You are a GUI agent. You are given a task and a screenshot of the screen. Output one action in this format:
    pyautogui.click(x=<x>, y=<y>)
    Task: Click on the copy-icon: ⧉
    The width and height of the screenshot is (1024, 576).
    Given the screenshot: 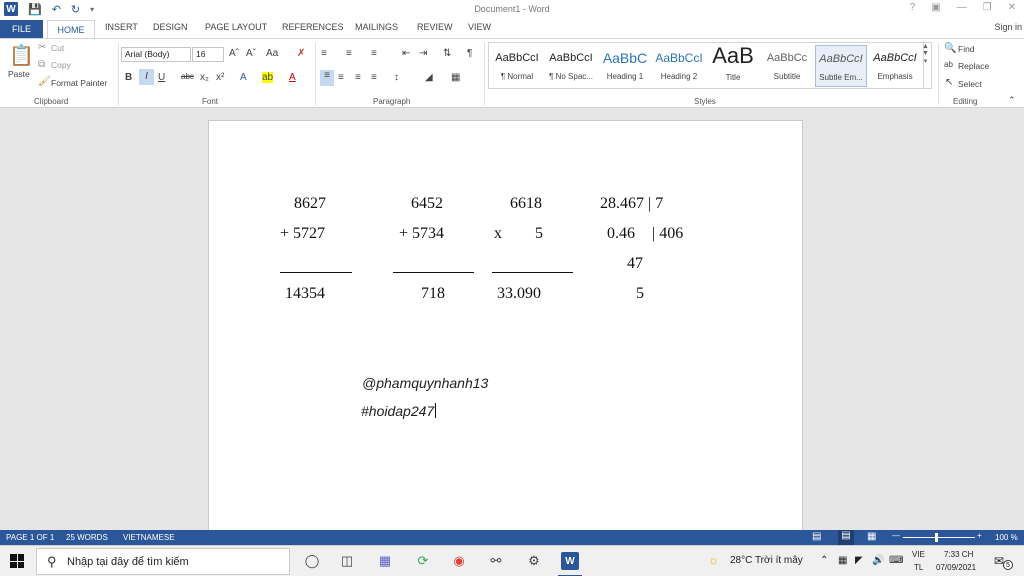 What is the action you would take?
    pyautogui.click(x=41, y=64)
    